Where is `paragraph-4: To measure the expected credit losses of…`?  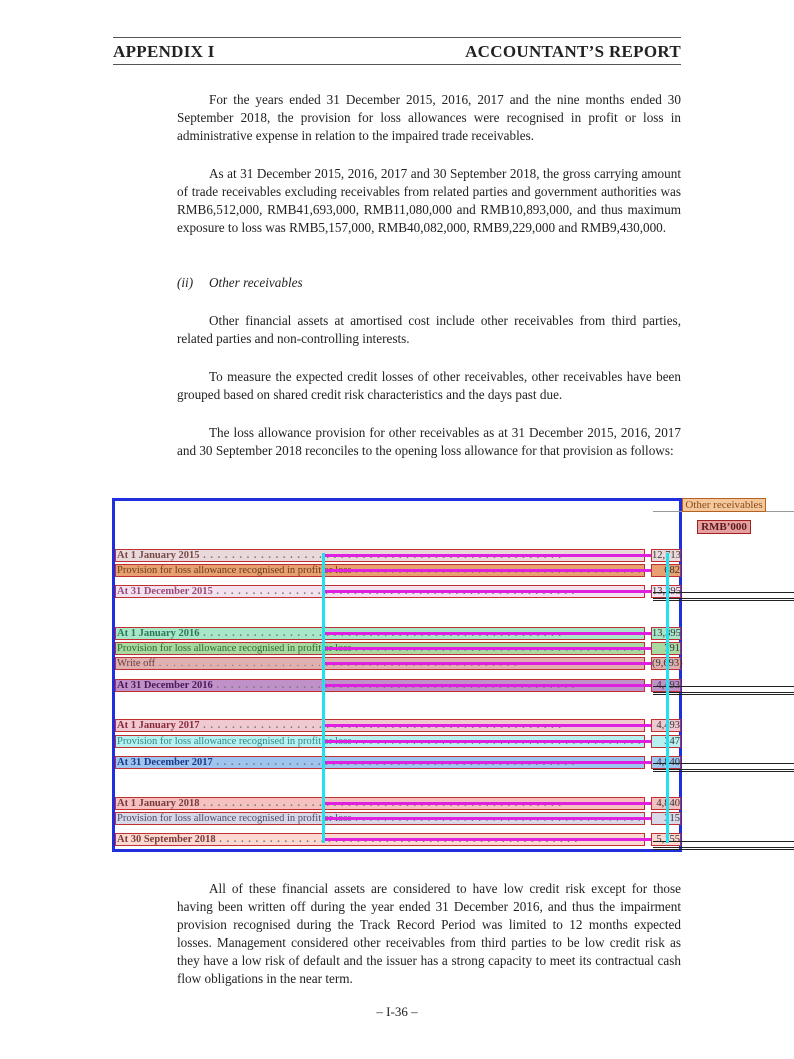
paragraph-4: To measure the expected credit losses of… is located at coordinates (429, 385).